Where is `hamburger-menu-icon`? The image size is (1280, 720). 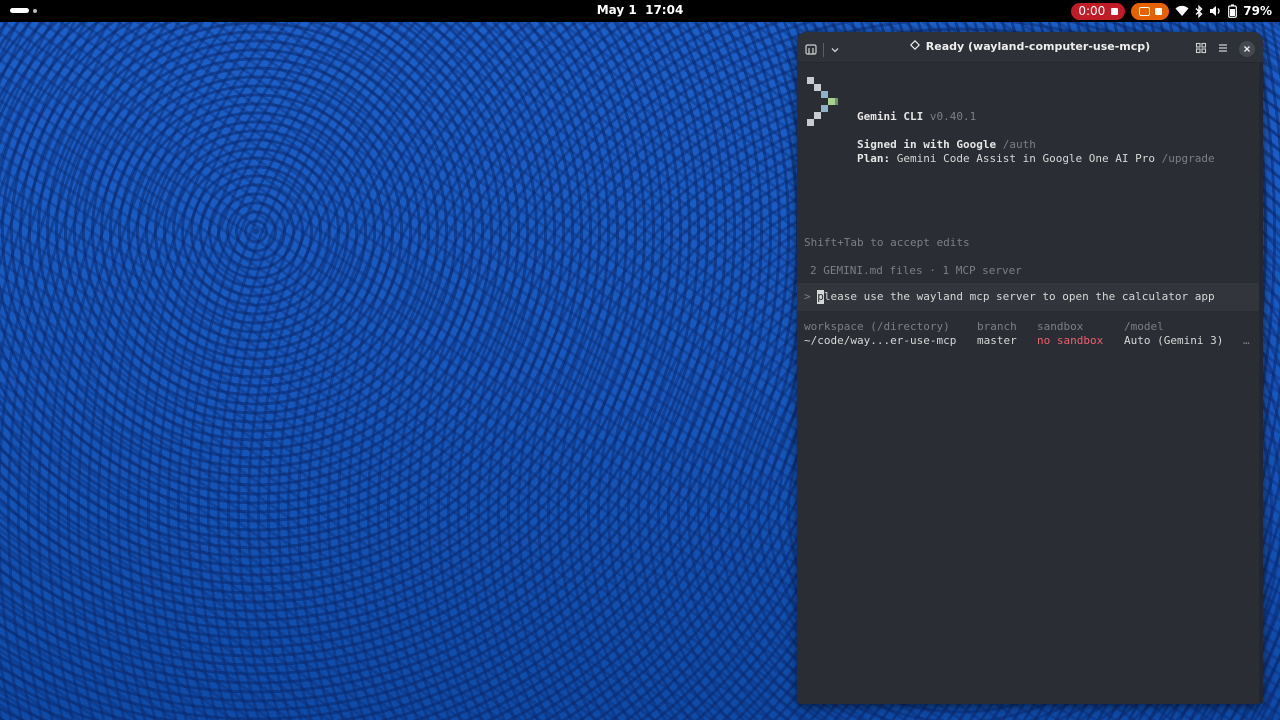
hamburger-menu-icon is located at coordinates (1223, 48).